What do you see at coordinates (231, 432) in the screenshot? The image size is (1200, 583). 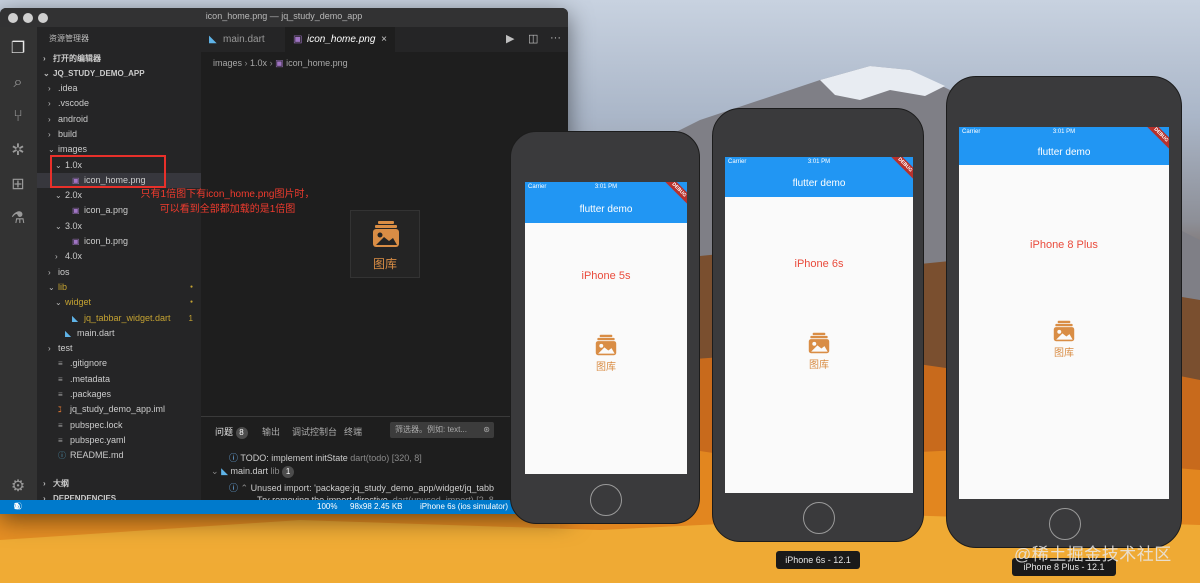 I see `tab-problems: 问题 8` at bounding box center [231, 432].